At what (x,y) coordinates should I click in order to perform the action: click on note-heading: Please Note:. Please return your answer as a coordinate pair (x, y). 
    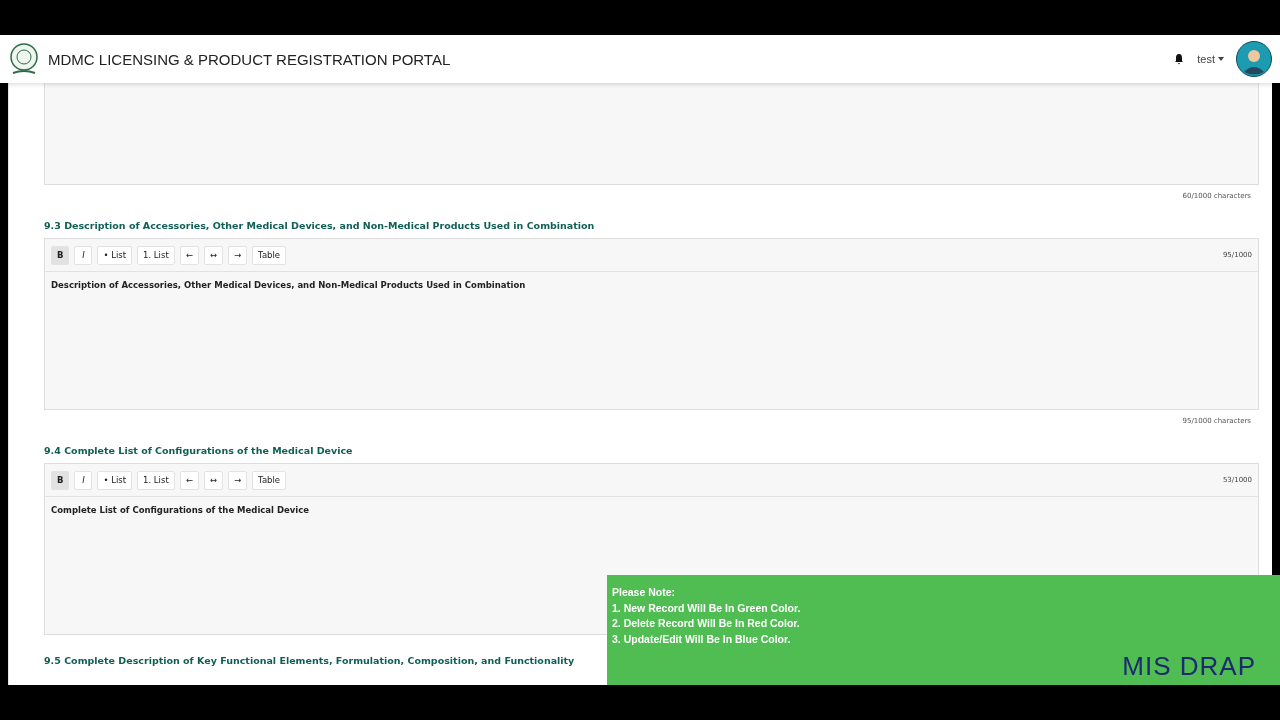
    Looking at the image, I should click on (644, 592).